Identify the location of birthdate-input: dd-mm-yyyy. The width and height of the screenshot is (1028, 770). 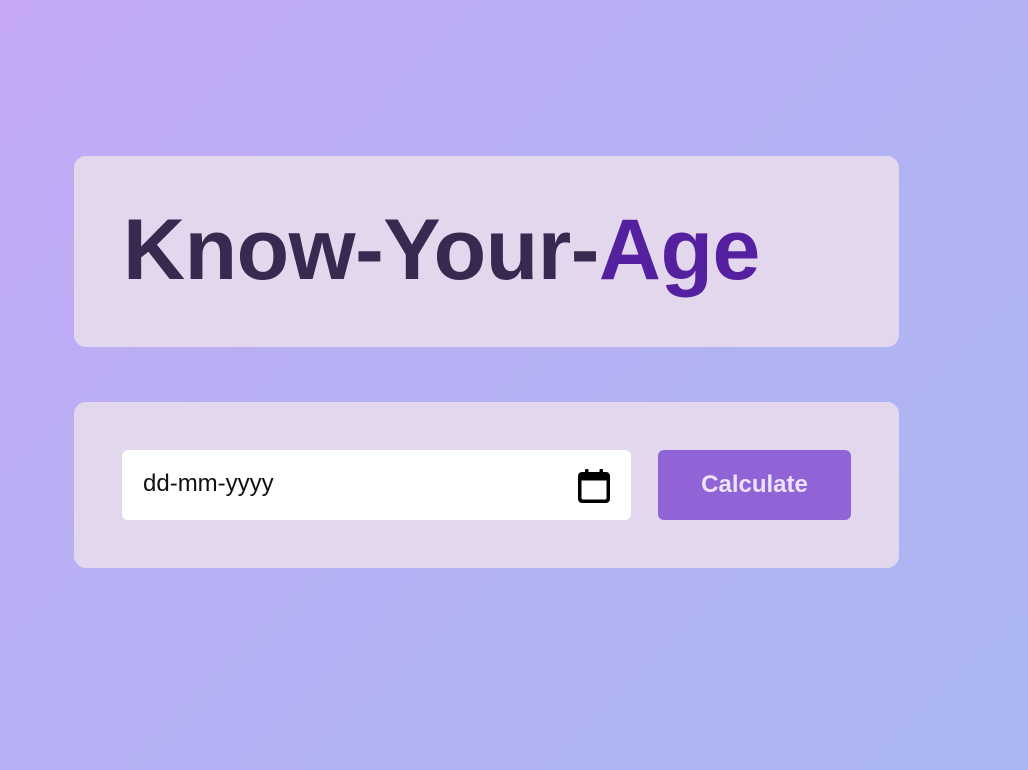
(376, 485).